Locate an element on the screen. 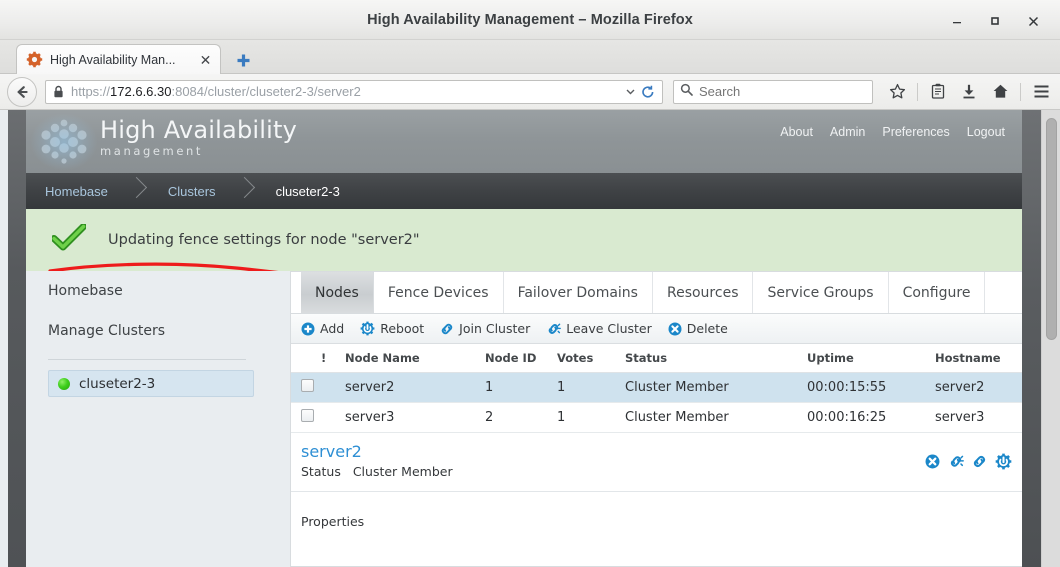  reboot-button: Reboot is located at coordinates (392, 328).